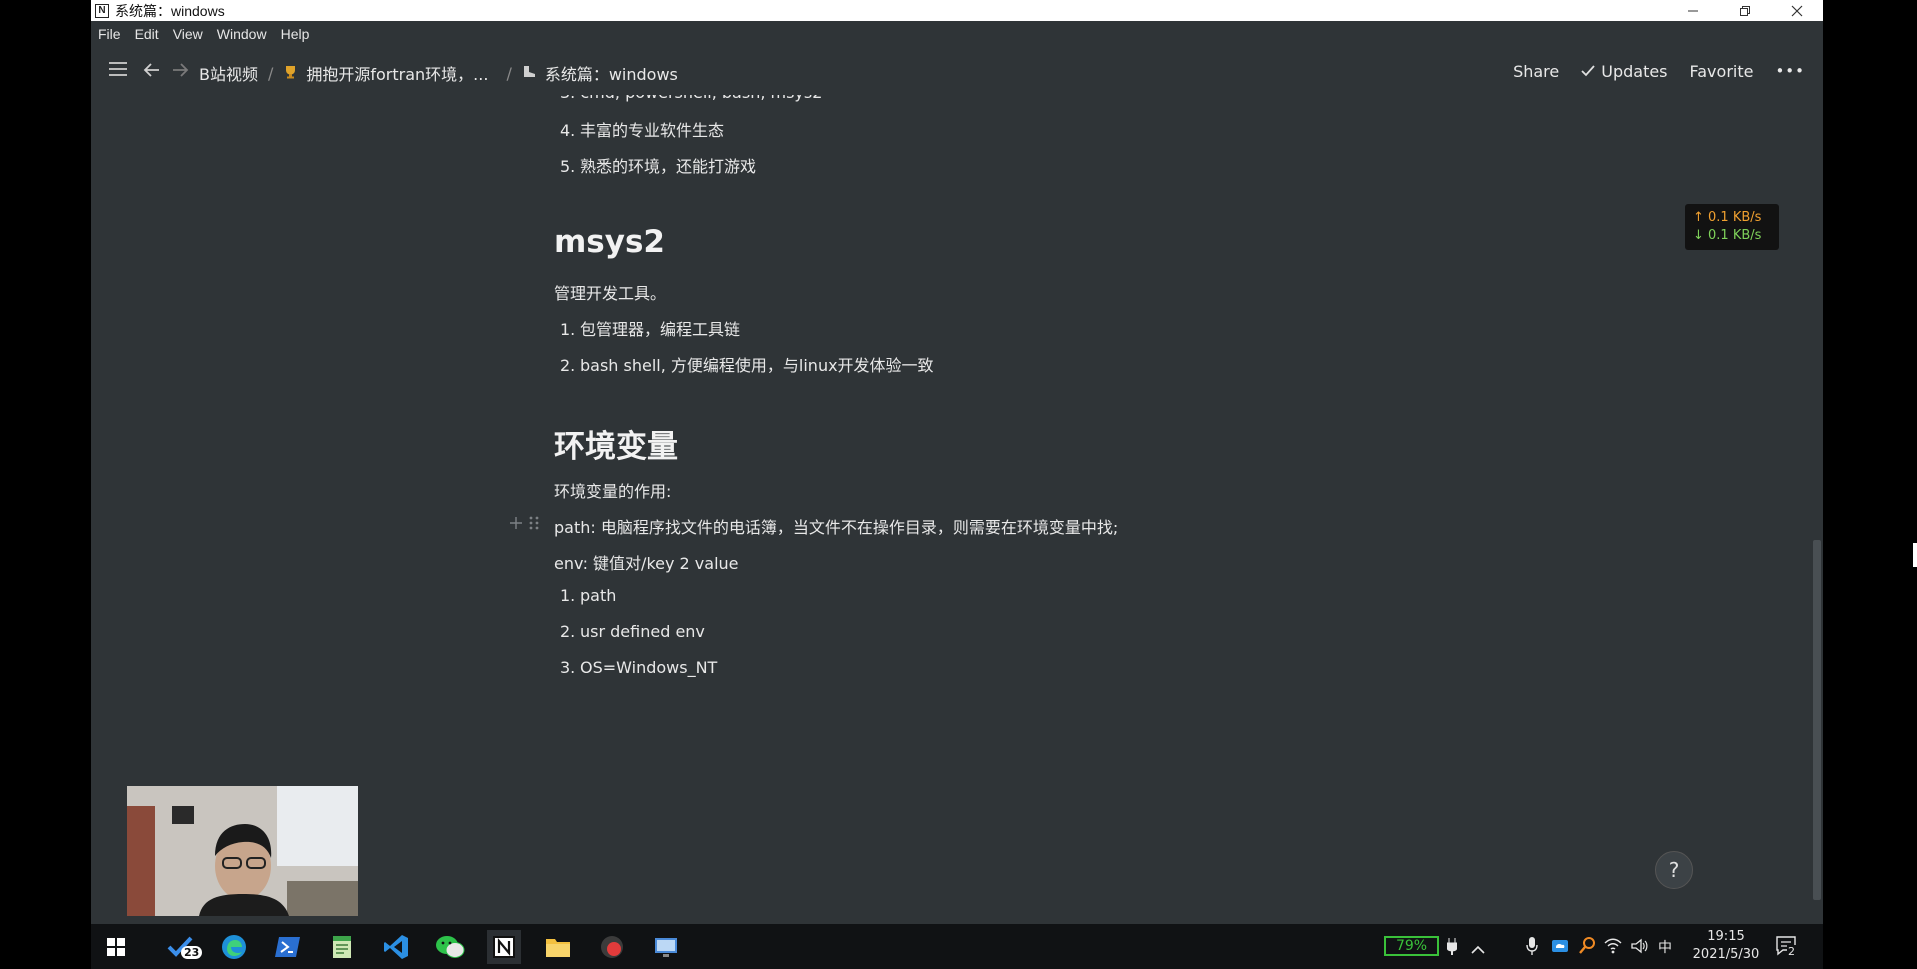 The width and height of the screenshot is (1917, 969). Describe the element at coordinates (1665, 946) in the screenshot. I see `ime-indicator: 中` at that location.